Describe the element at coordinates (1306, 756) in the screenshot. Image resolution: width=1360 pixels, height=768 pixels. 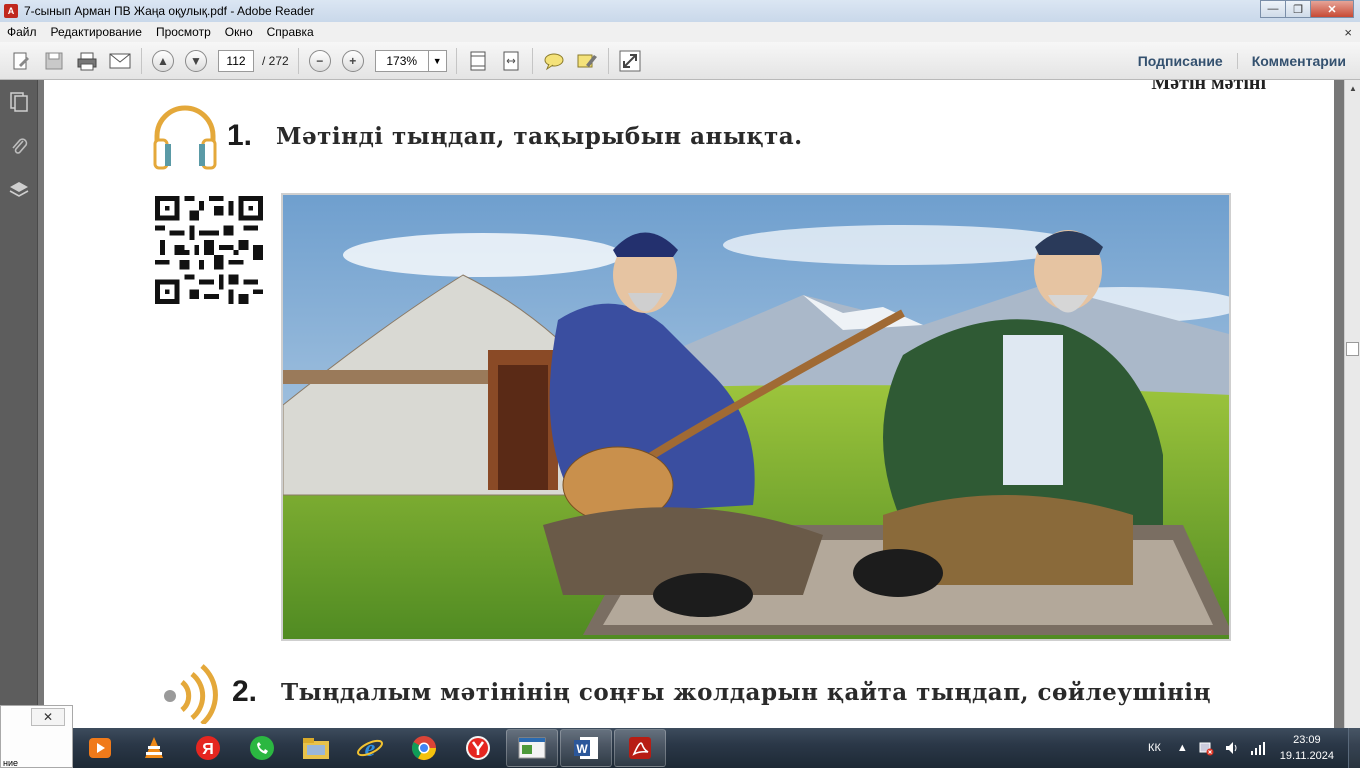
I see `clock-date: 19.11.2024` at that location.